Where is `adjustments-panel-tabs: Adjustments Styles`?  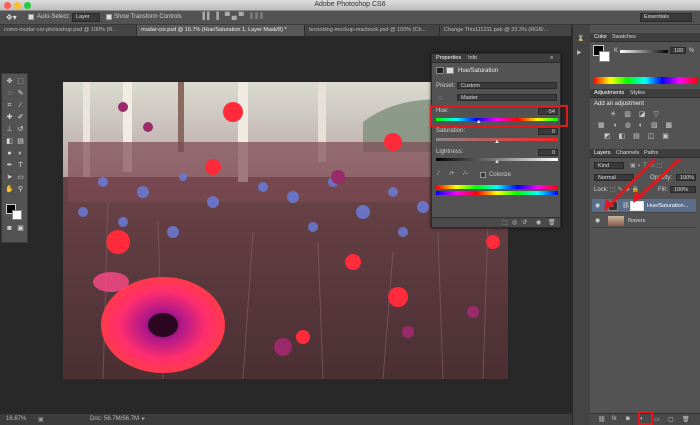 adjustments-panel-tabs: Adjustments Styles is located at coordinates (645, 93).